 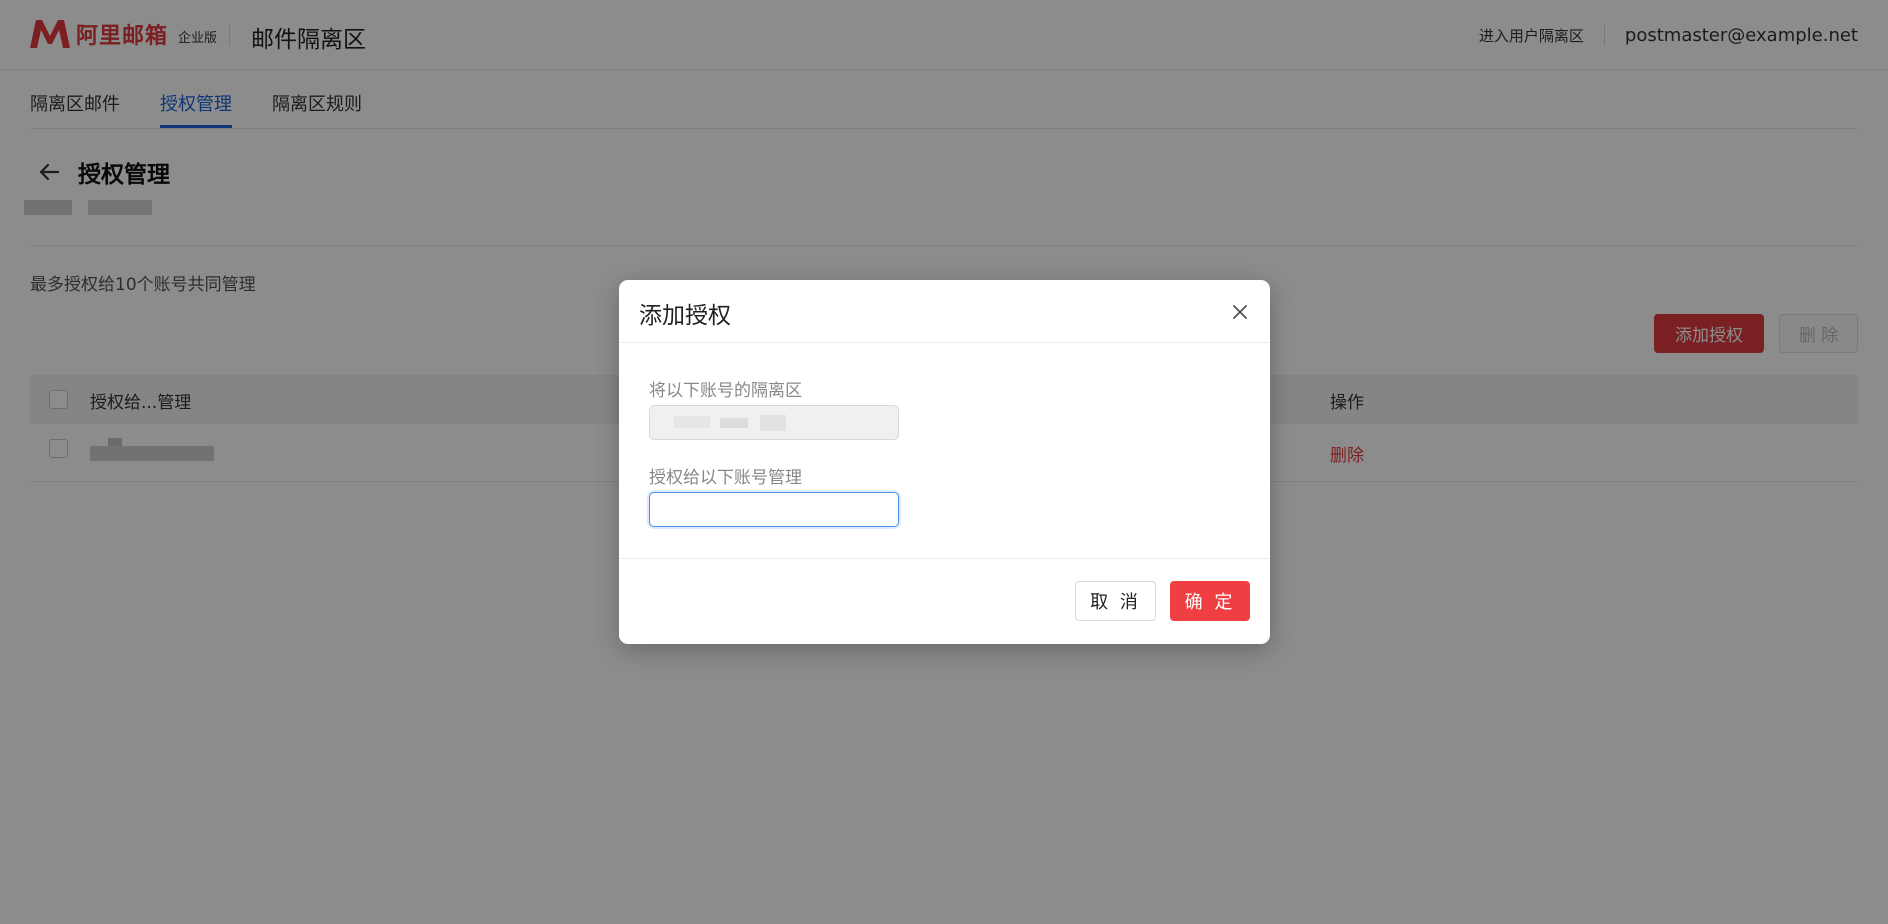 What do you see at coordinates (685, 316) in the screenshot?
I see `dialog-title: 添加授权` at bounding box center [685, 316].